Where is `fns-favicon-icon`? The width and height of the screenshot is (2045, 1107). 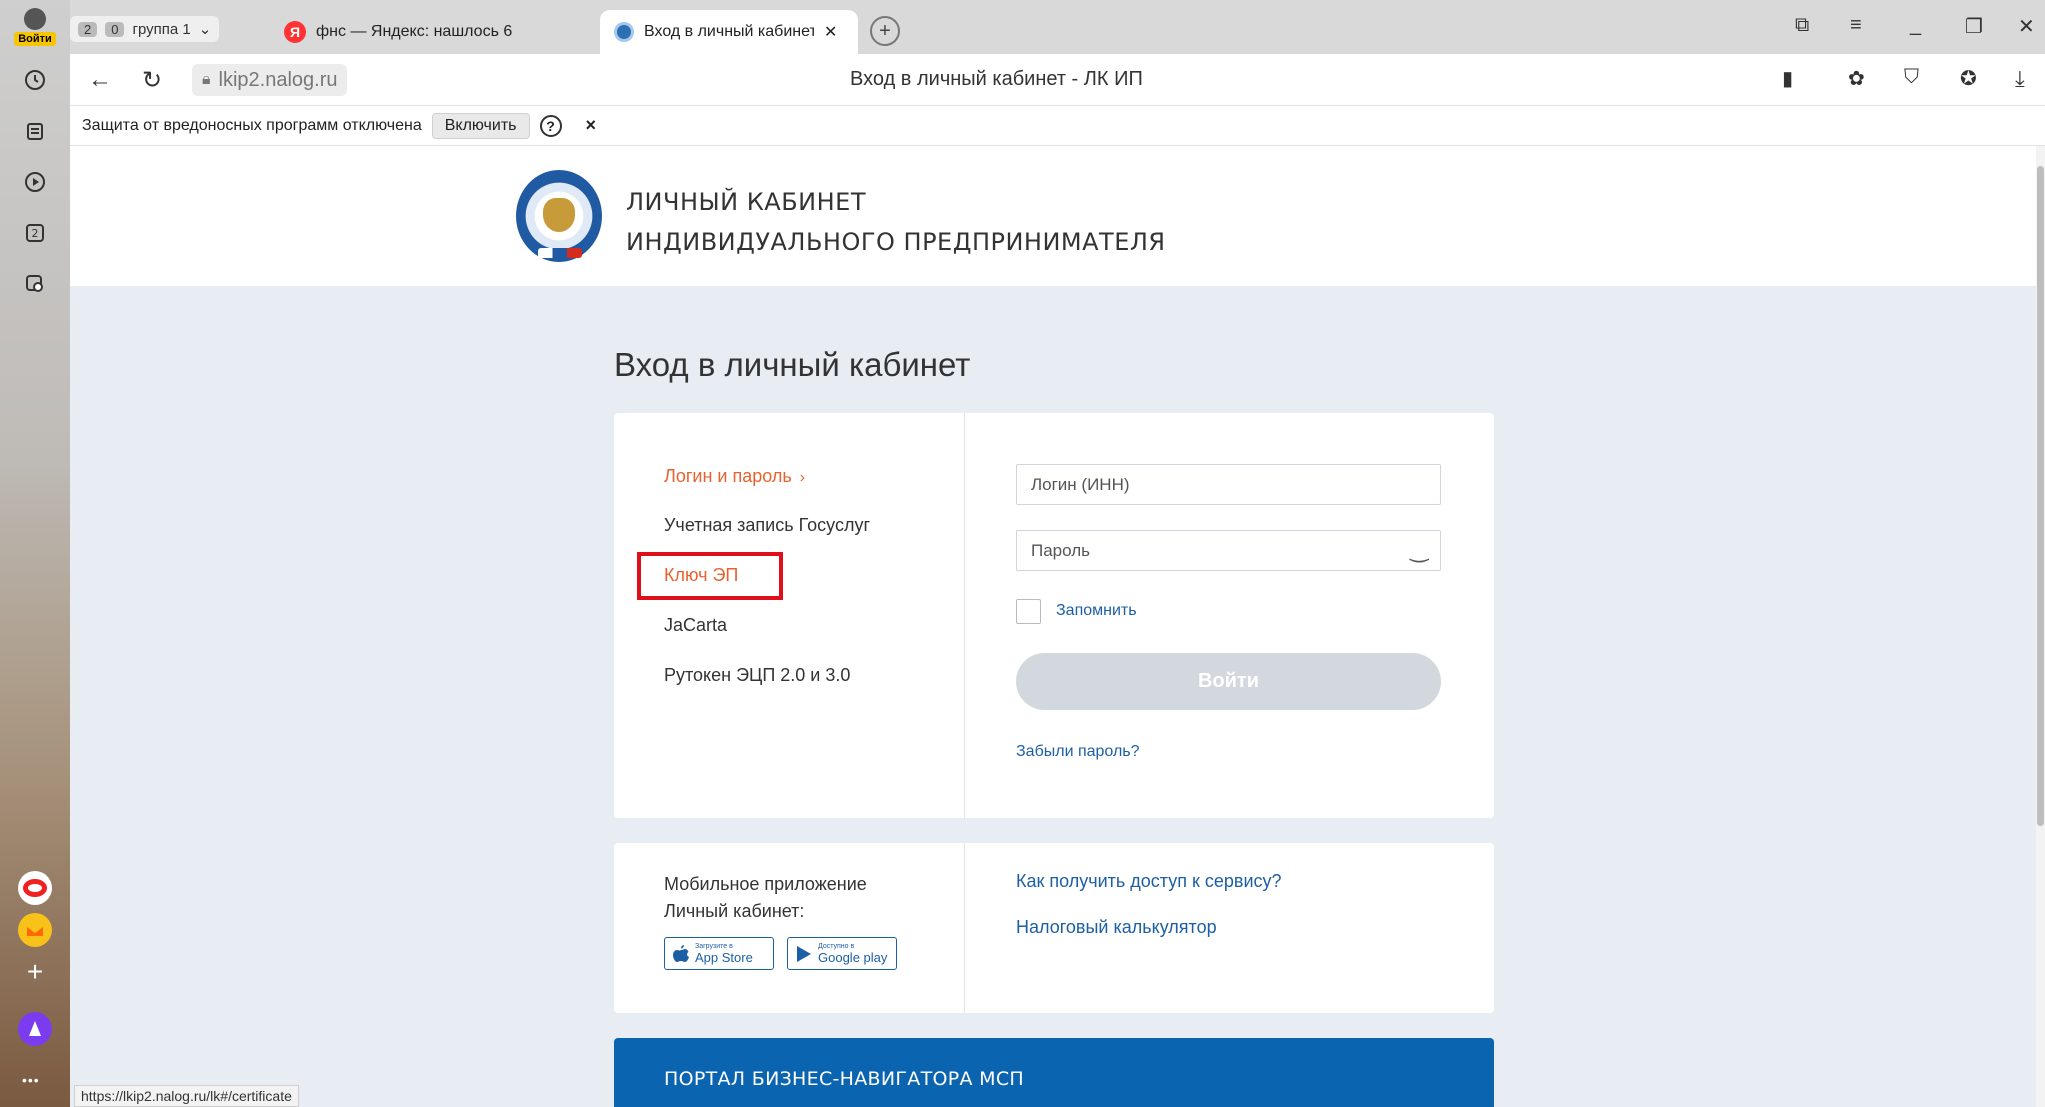 fns-favicon-icon is located at coordinates (624, 32).